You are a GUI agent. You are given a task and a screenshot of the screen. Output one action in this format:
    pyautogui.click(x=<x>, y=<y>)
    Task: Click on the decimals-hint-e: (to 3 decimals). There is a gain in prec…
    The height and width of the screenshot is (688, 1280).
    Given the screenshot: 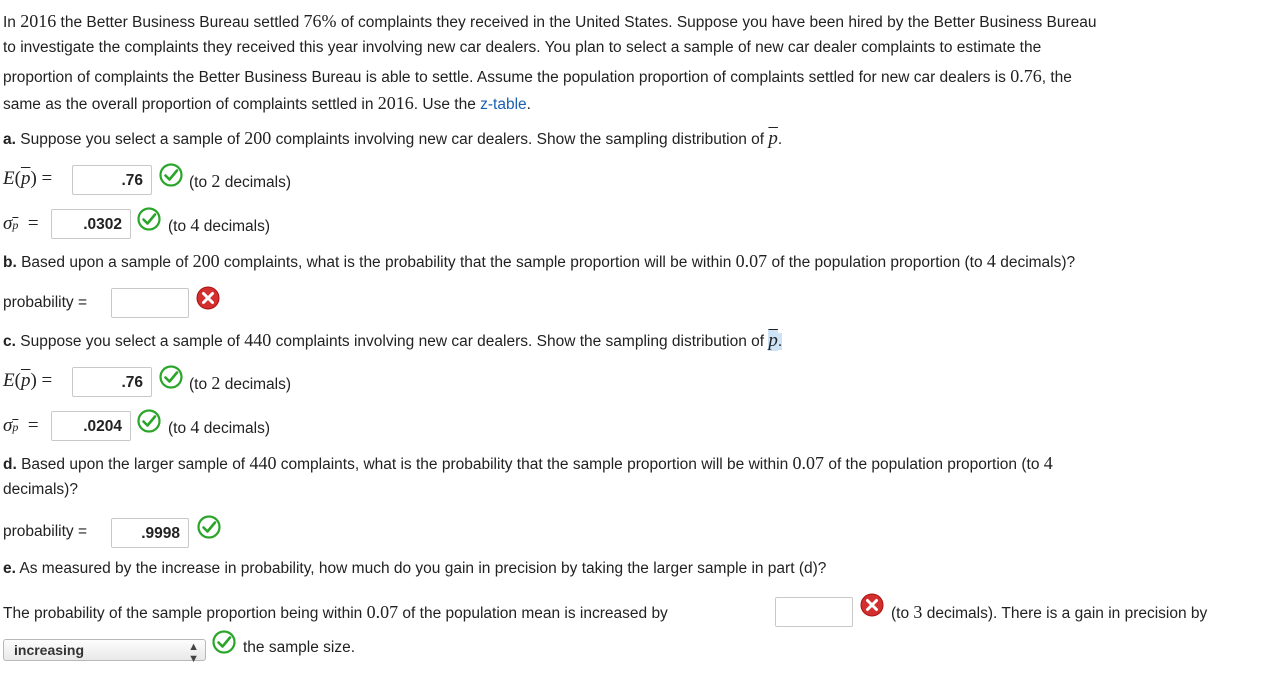 What is the action you would take?
    pyautogui.click(x=1049, y=612)
    